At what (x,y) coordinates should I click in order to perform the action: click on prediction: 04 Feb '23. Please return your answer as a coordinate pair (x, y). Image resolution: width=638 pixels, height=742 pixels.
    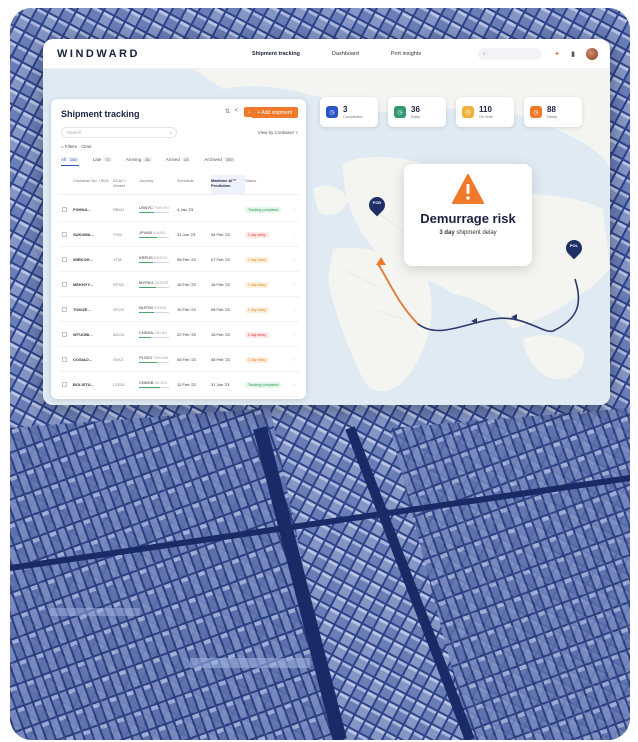
    Looking at the image, I should click on (220, 234).